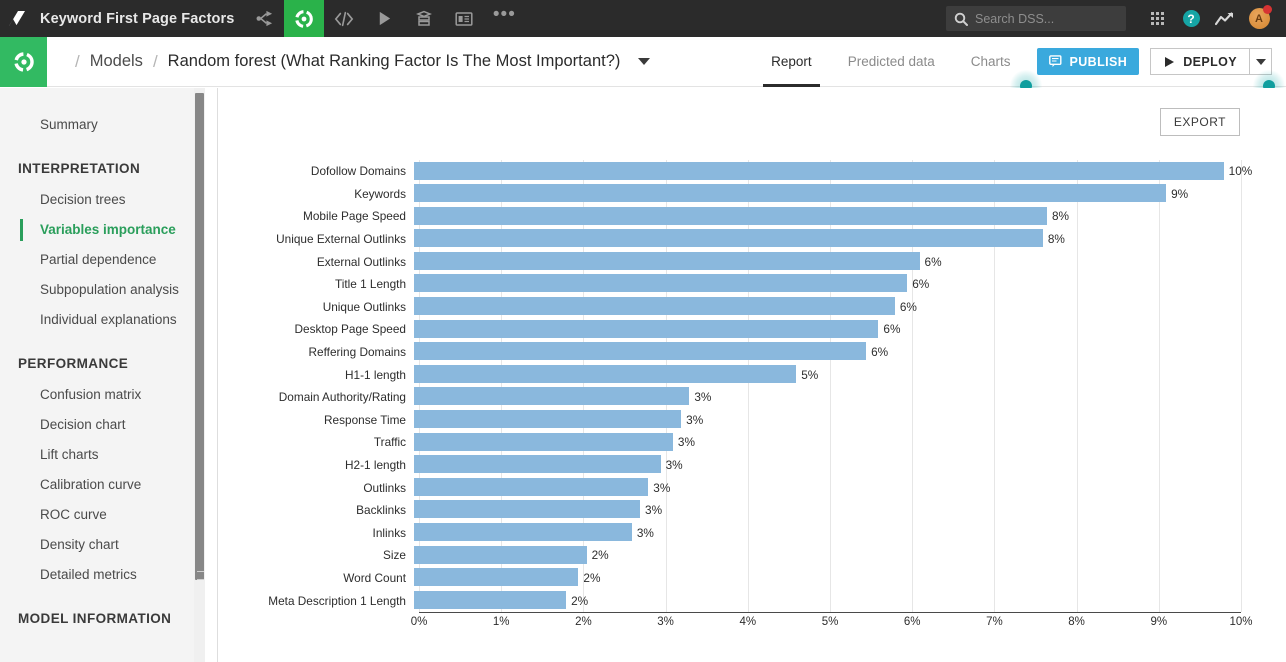  What do you see at coordinates (504, 18) in the screenshot?
I see `more-dots-icon: •••` at bounding box center [504, 18].